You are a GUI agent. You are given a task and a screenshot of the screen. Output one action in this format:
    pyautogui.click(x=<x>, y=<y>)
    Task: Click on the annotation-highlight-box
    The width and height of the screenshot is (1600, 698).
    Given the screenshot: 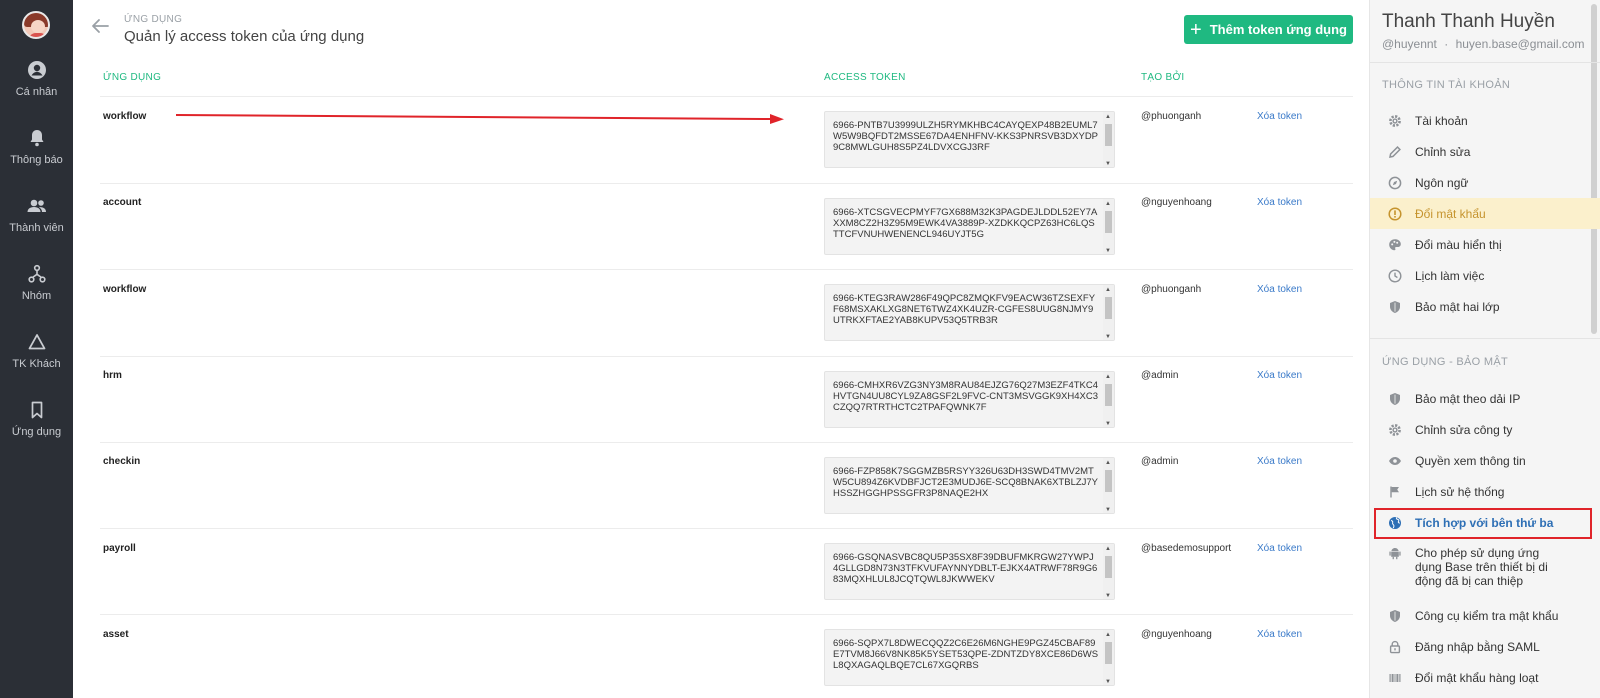 What is the action you would take?
    pyautogui.click(x=1483, y=523)
    